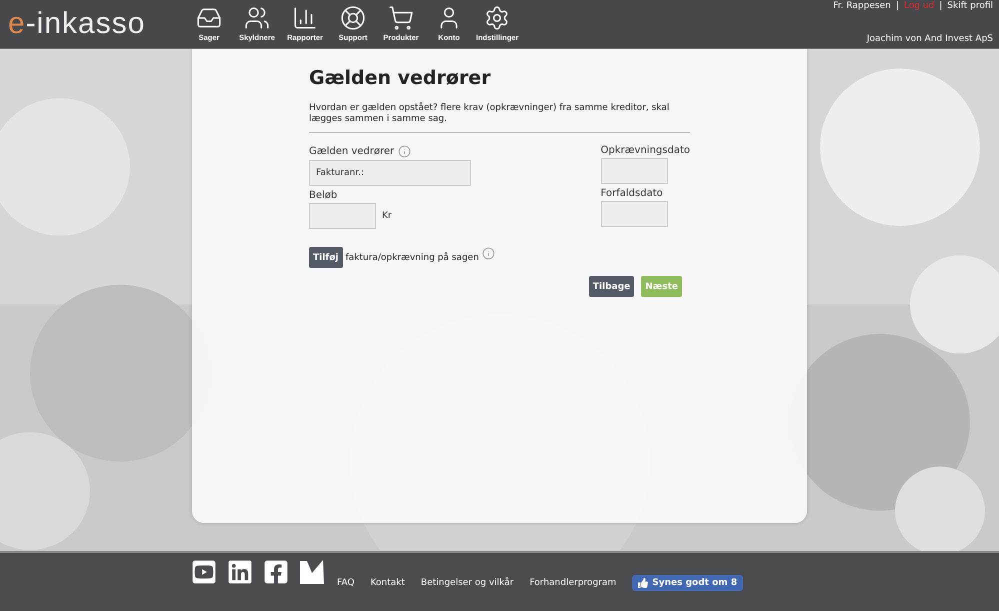  What do you see at coordinates (643, 583) in the screenshot?
I see `thumbs-up-icon` at bounding box center [643, 583].